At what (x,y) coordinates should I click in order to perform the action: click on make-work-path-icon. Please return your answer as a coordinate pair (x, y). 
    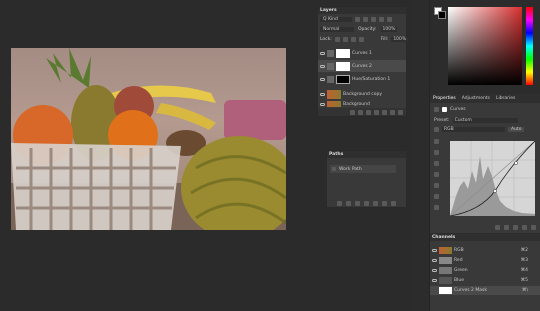
    Looking at the image, I should click on (366, 203).